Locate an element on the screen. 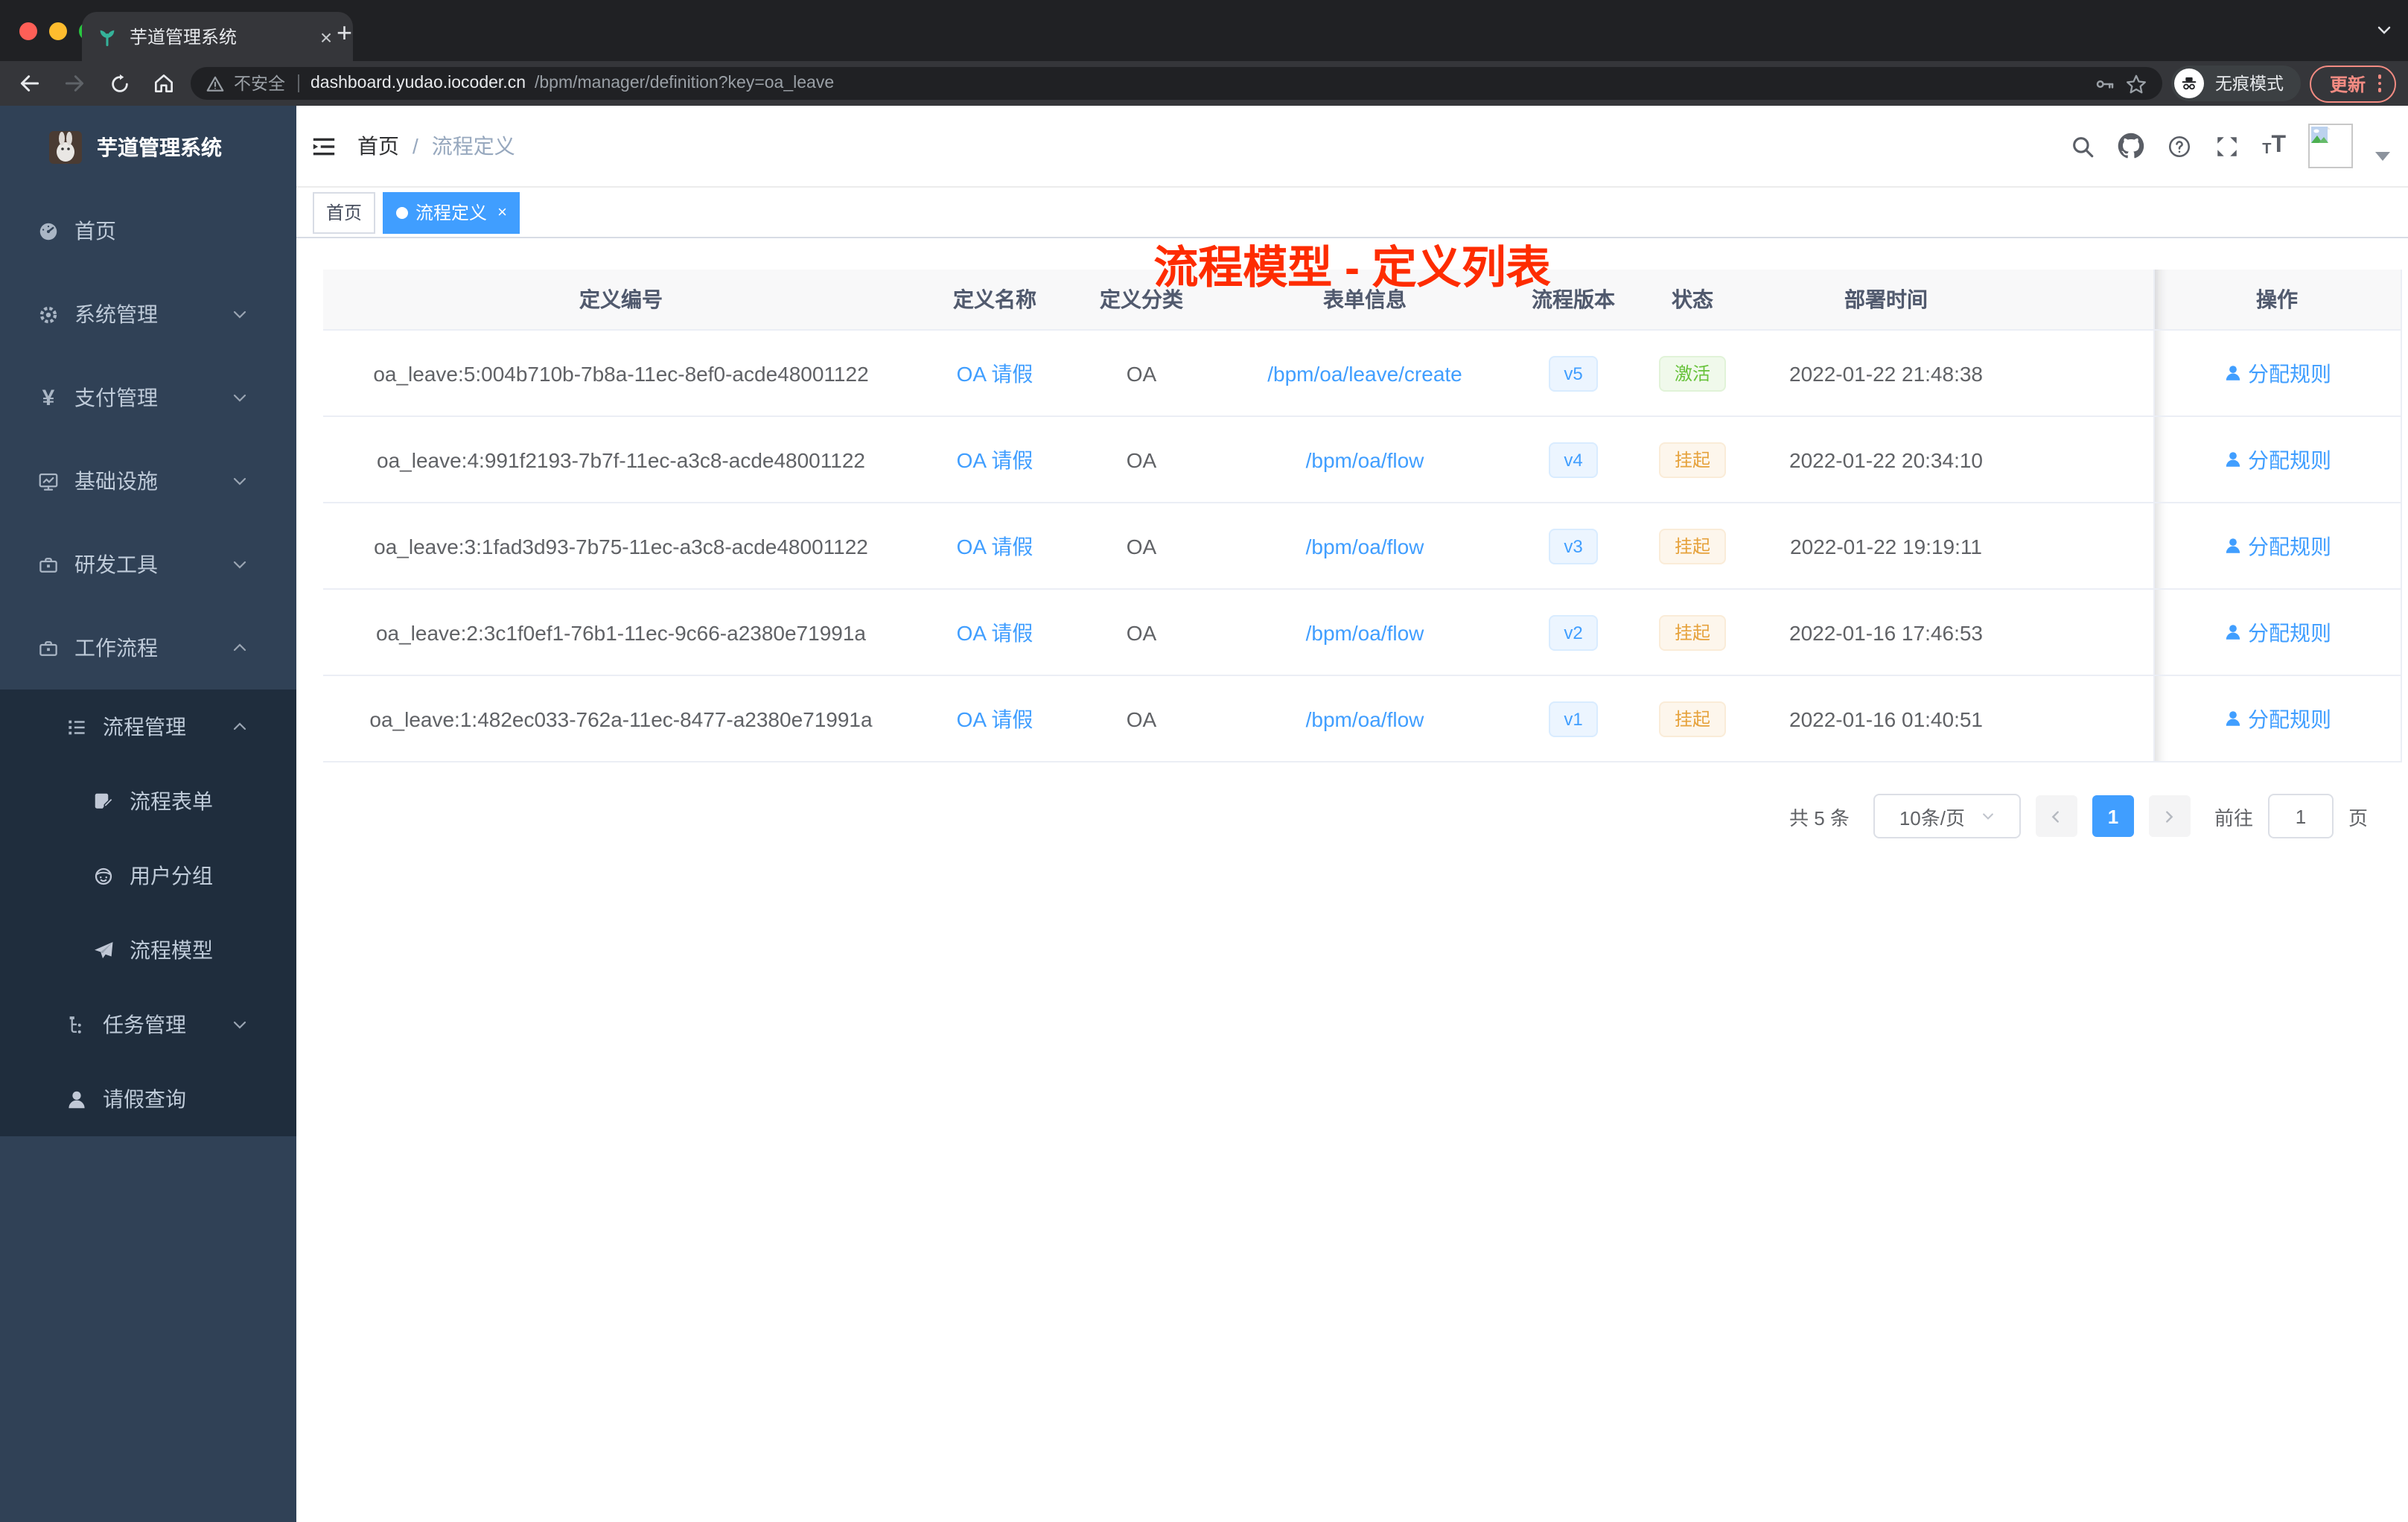 Image resolution: width=2408 pixels, height=1522 pixels. sidebar-item-process-model: 流程模型 is located at coordinates (148, 950).